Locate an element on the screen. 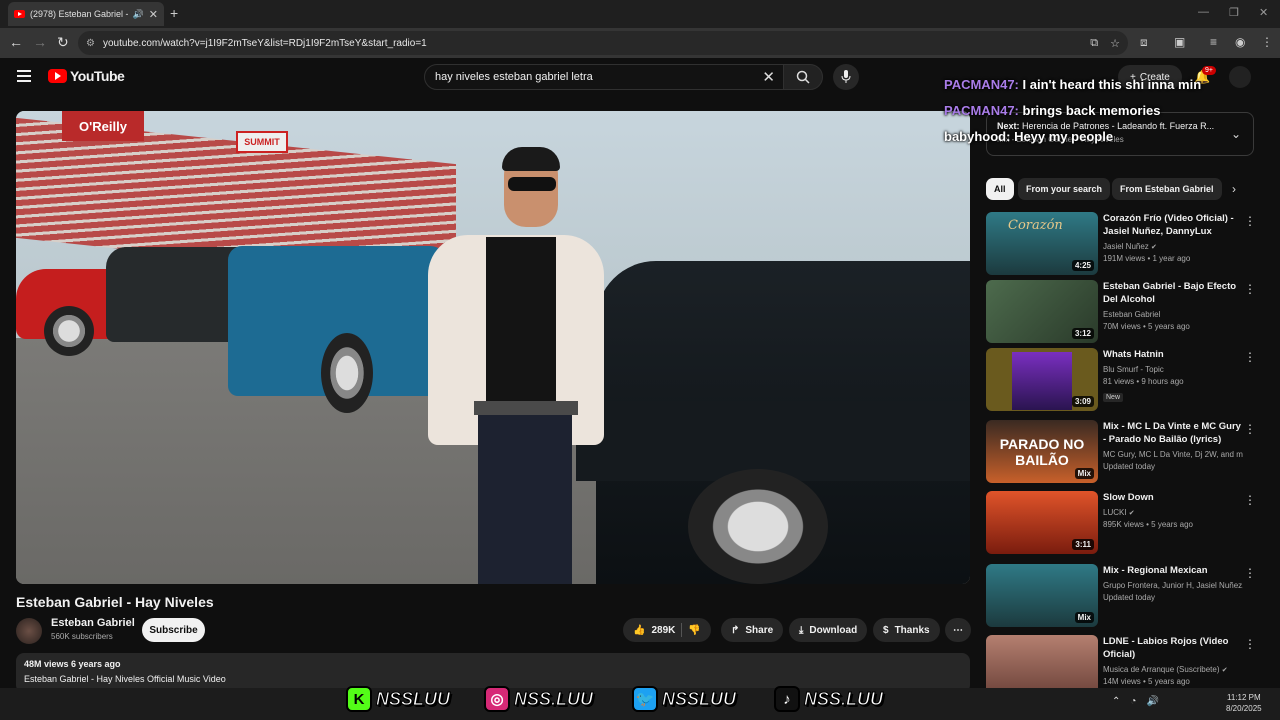 Image resolution: width=1280 pixels, height=720 pixels. profile-icon: ◉ is located at coordinates (1240, 42).